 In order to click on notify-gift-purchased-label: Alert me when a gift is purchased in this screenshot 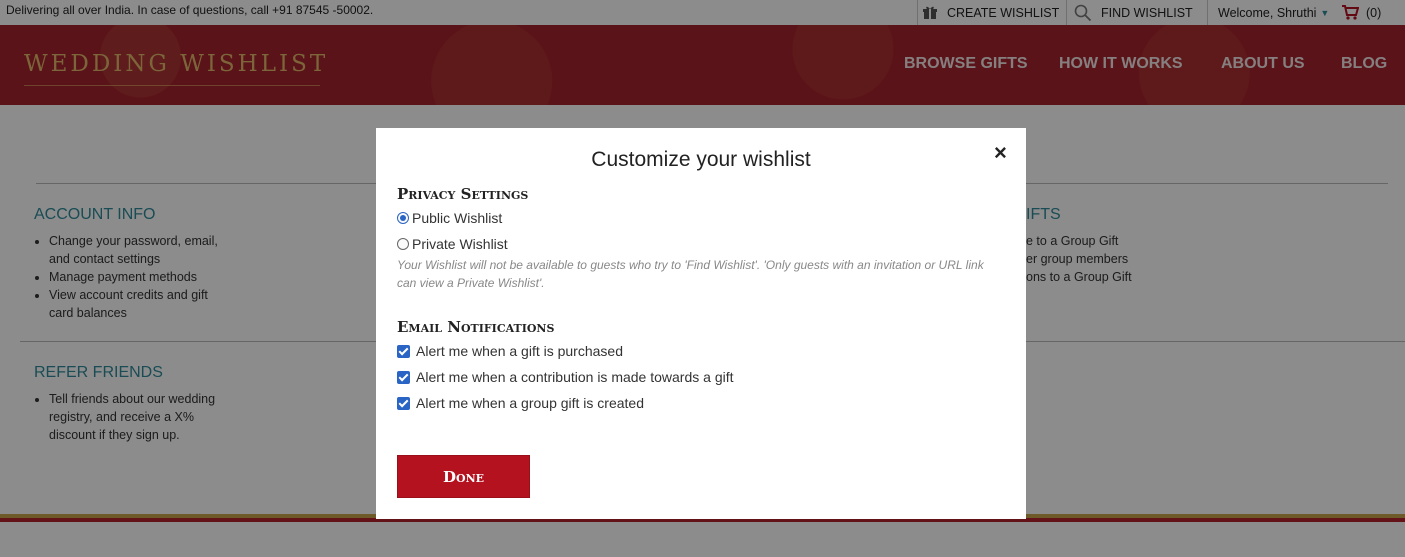, I will do `click(519, 351)`.